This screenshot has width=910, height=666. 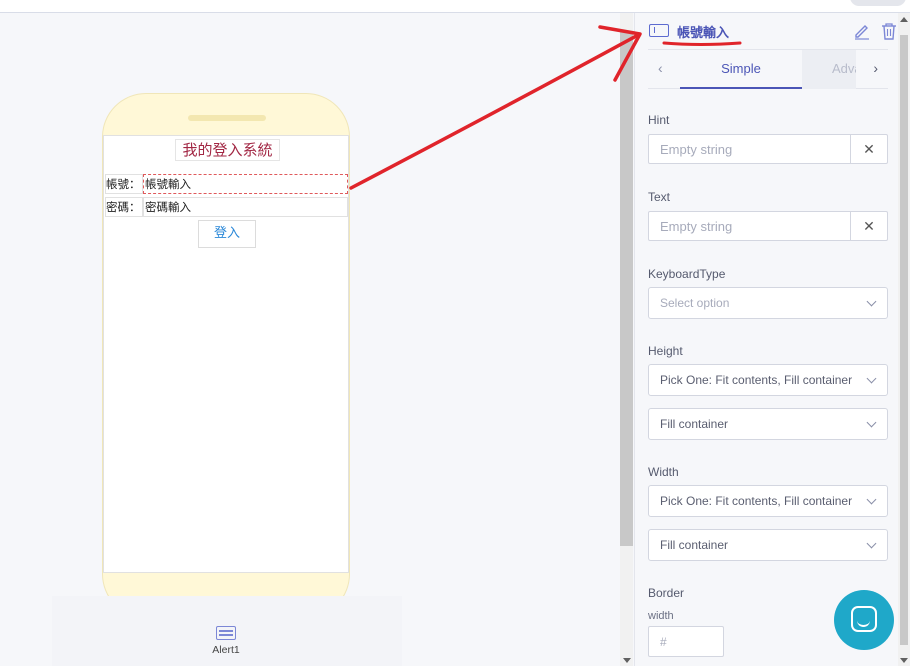 What do you see at coordinates (829, 69) in the screenshot?
I see `tab-advanced: Advanced` at bounding box center [829, 69].